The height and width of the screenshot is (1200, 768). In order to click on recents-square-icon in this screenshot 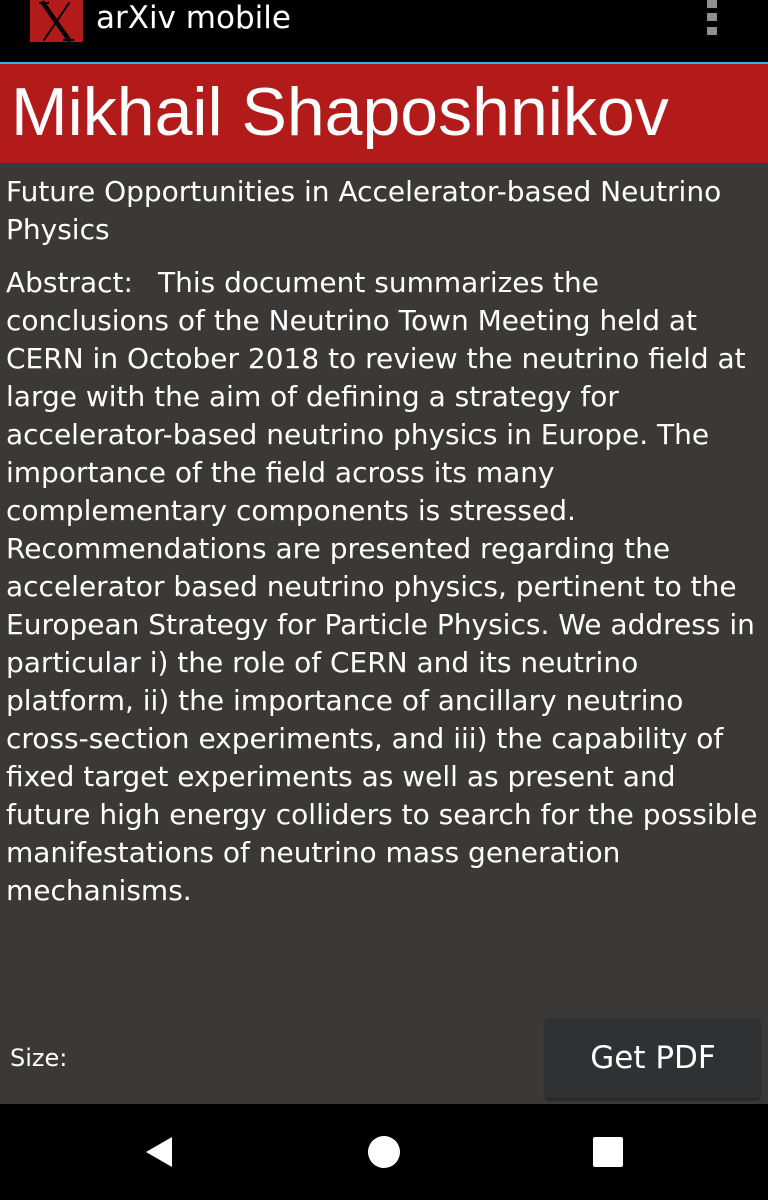, I will do `click(608, 1152)`.